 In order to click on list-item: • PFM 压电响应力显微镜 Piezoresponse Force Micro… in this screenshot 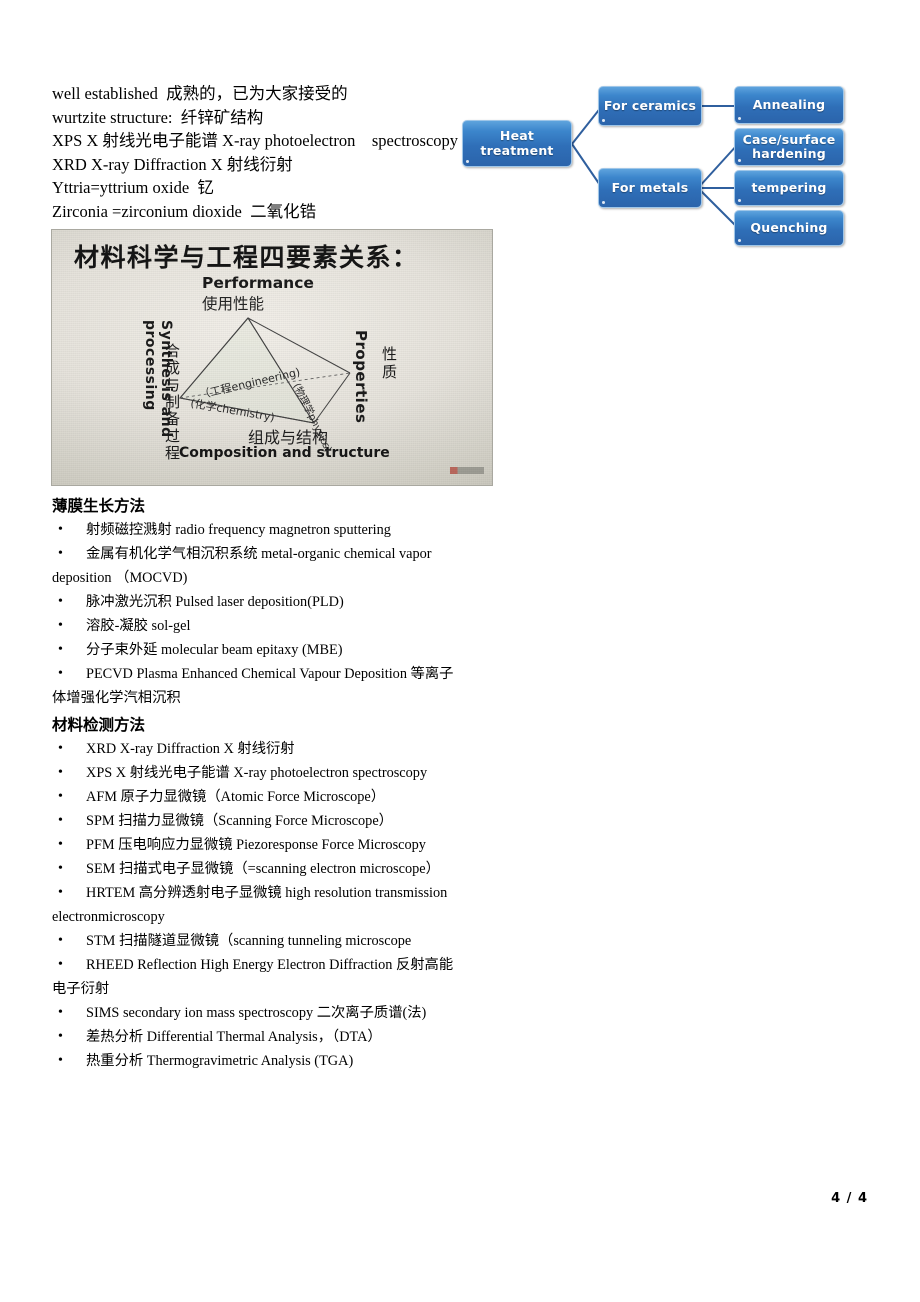, I will do `click(257, 845)`.